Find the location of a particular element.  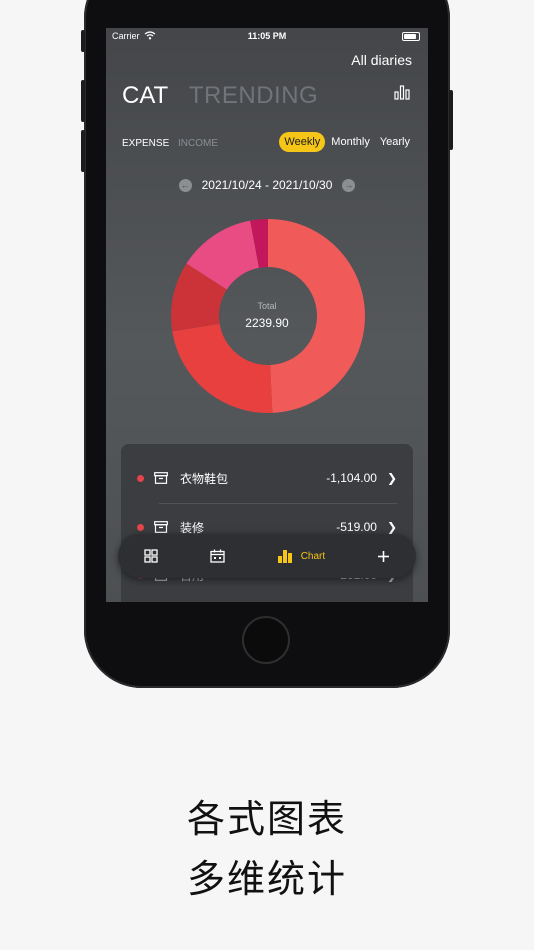

next-arrow-icon: → is located at coordinates (349, 185).